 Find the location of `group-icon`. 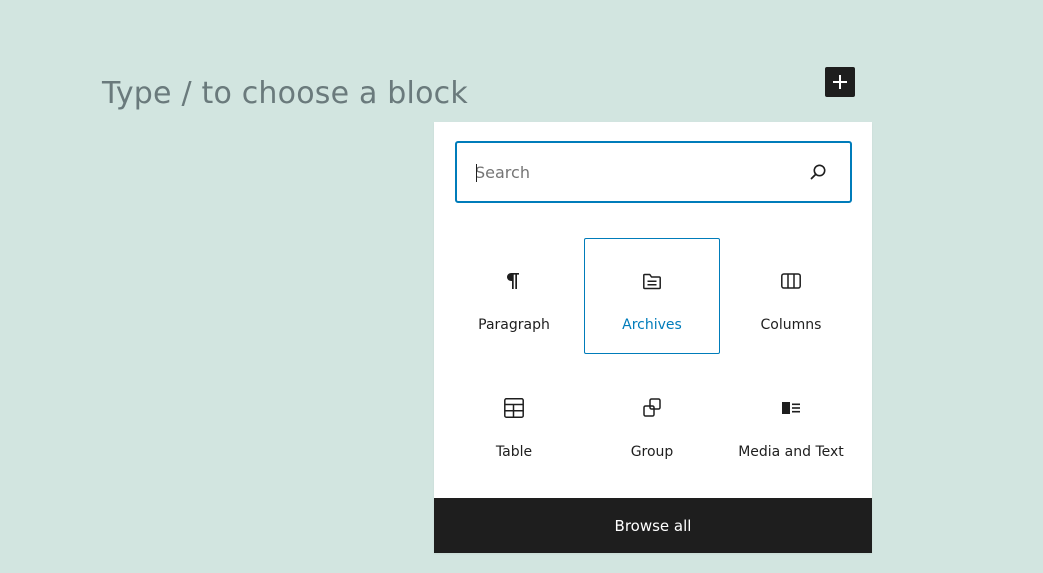

group-icon is located at coordinates (652, 407).